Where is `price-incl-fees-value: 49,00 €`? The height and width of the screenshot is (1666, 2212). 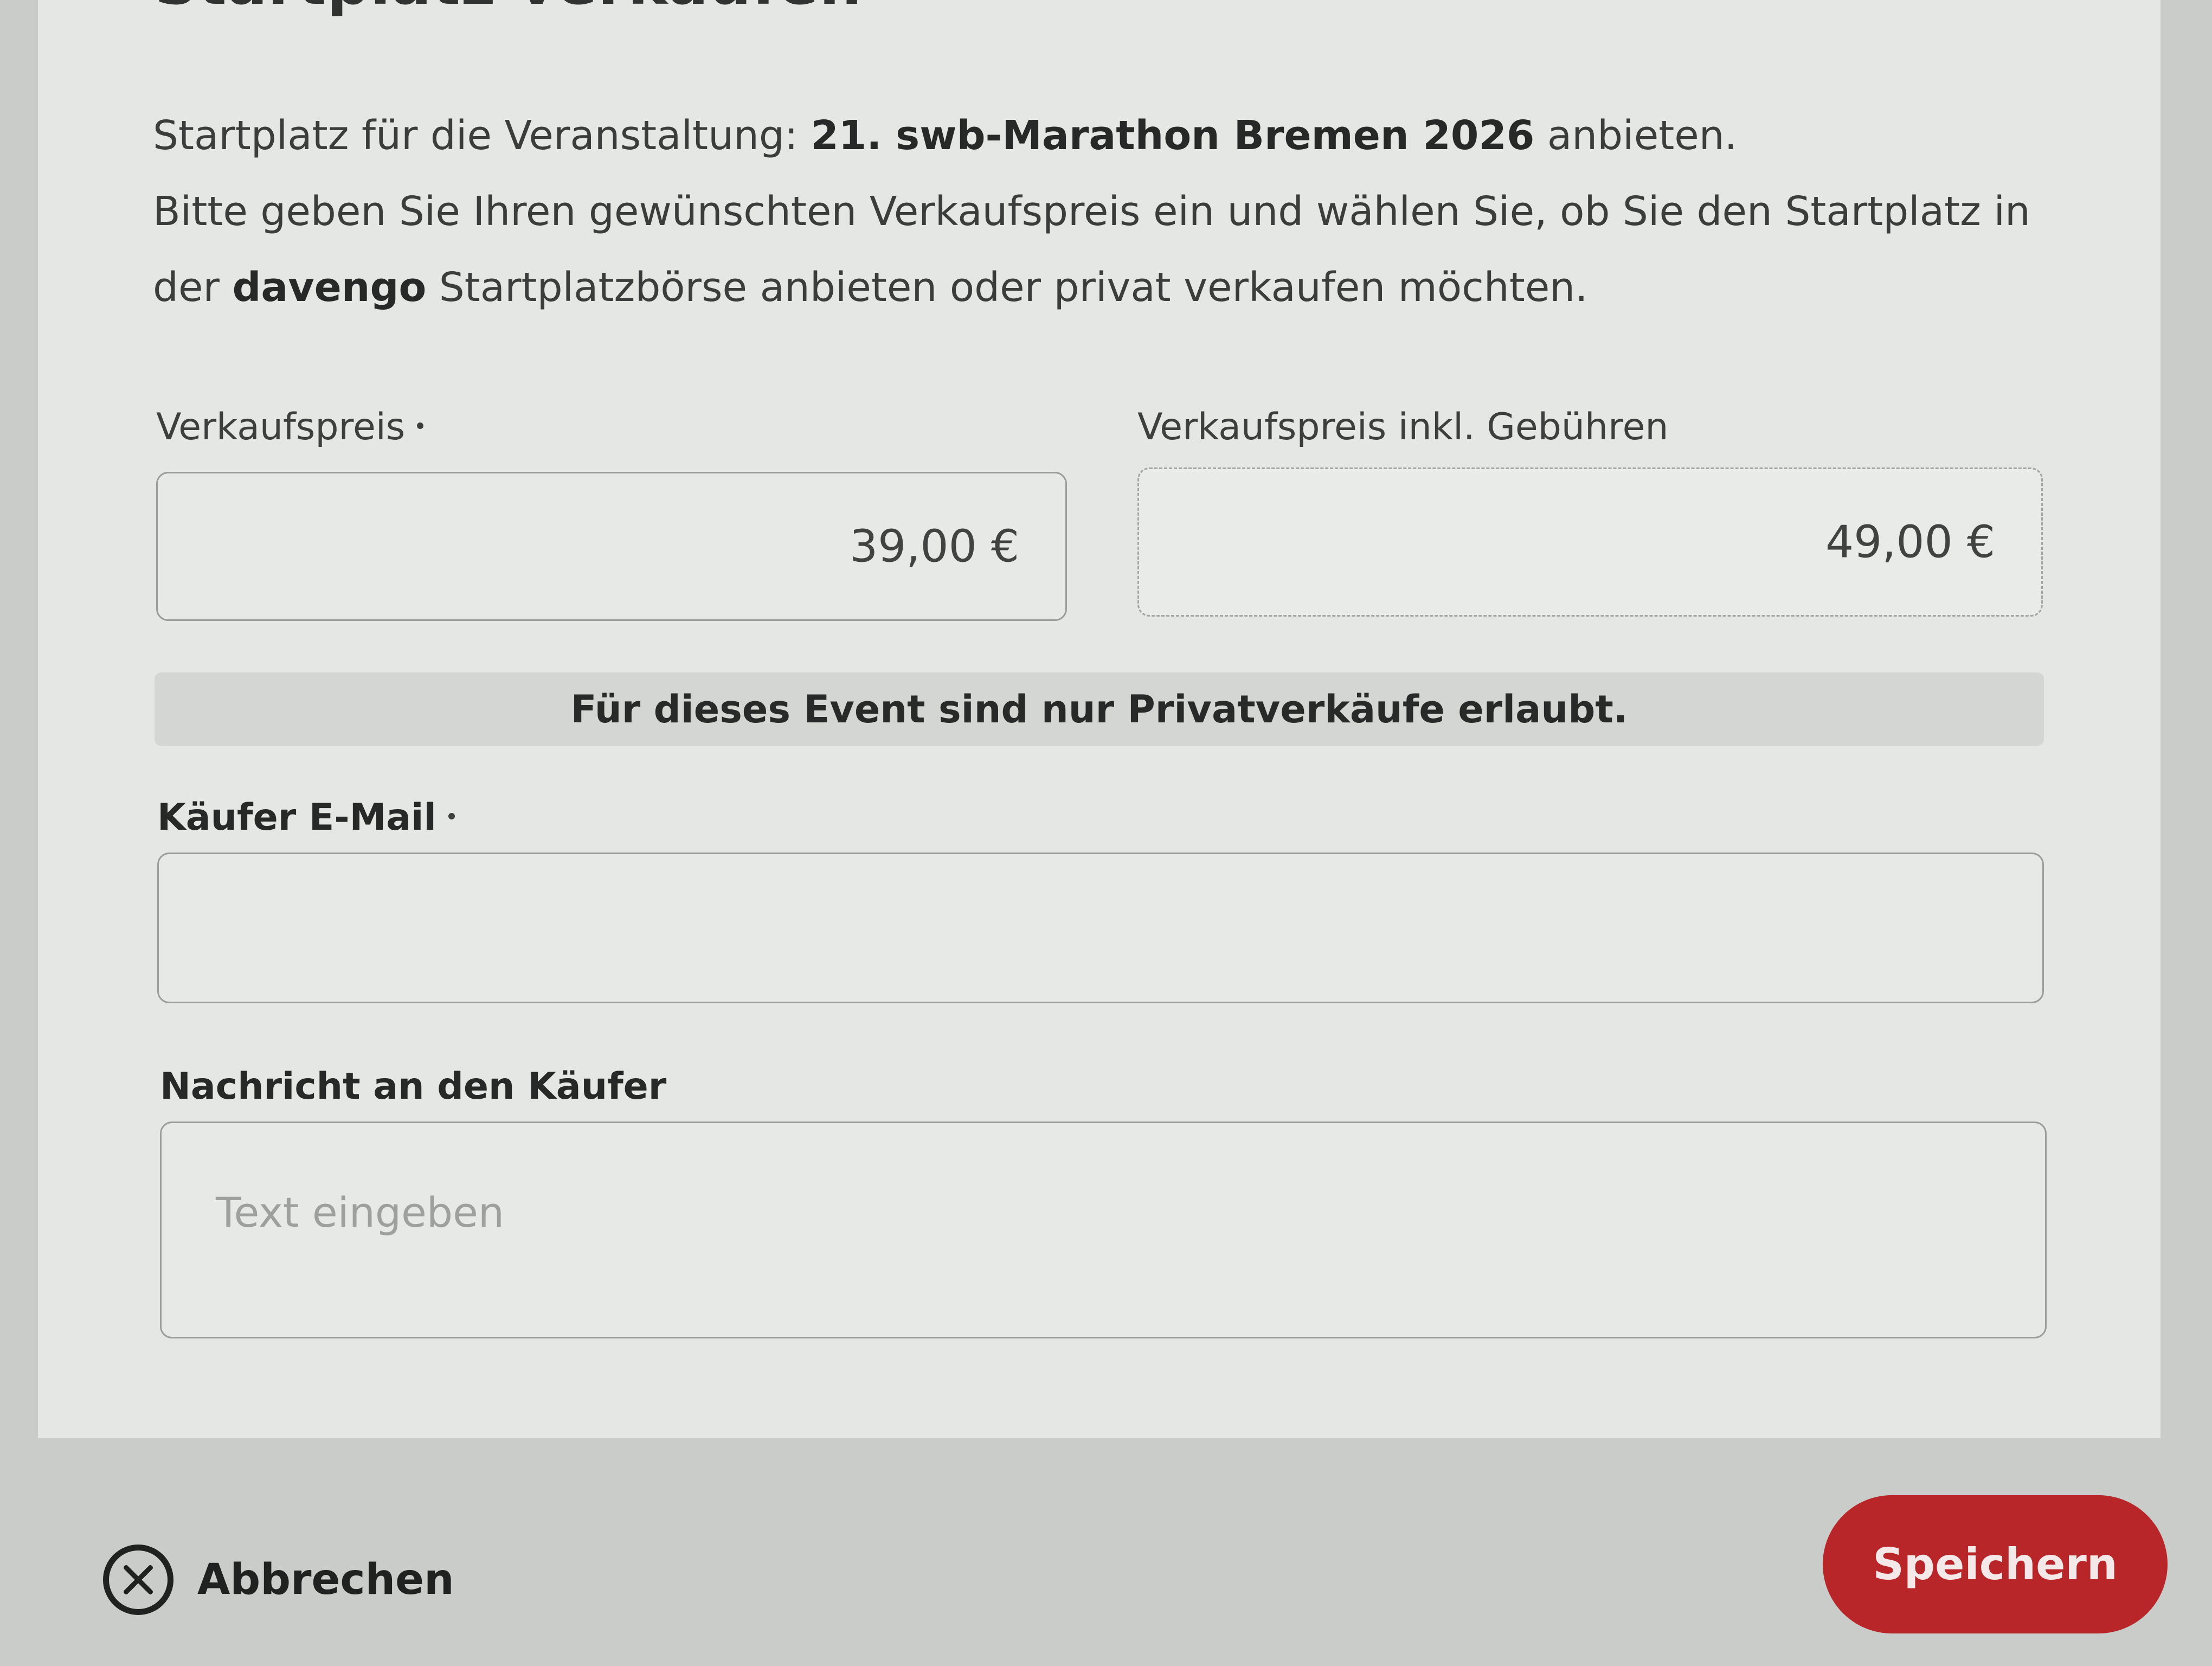 price-incl-fees-value: 49,00 € is located at coordinates (1910, 542).